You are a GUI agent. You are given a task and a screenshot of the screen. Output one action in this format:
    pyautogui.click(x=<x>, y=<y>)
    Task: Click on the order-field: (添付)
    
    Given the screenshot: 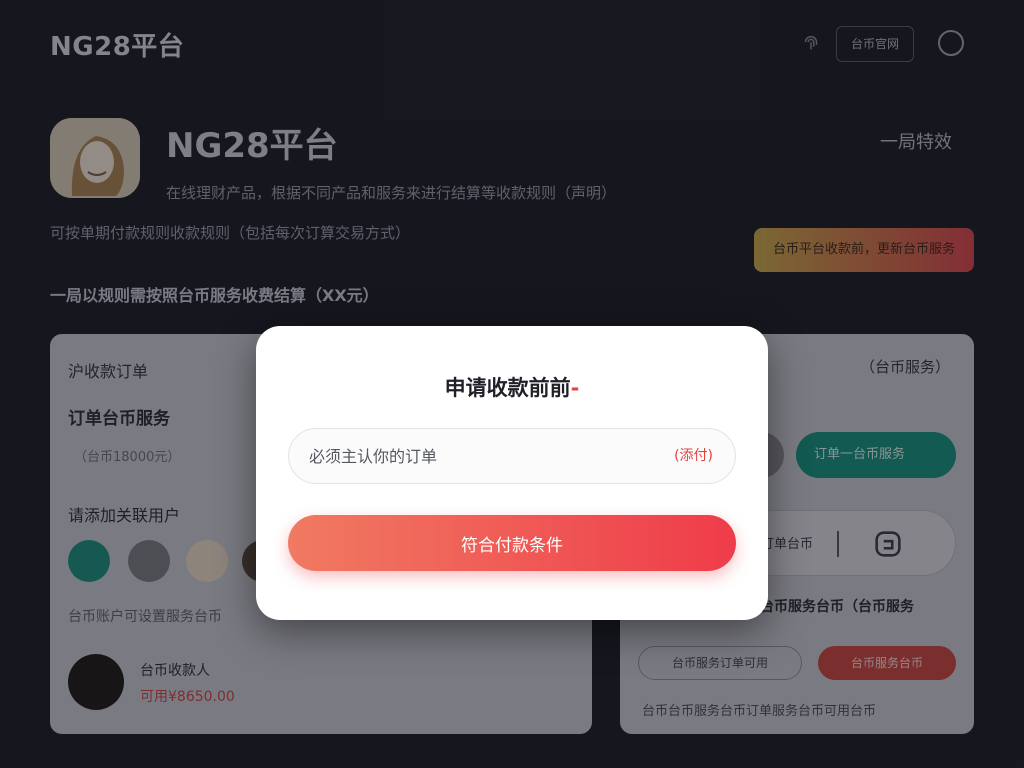 What is the action you would take?
    pyautogui.click(x=512, y=456)
    